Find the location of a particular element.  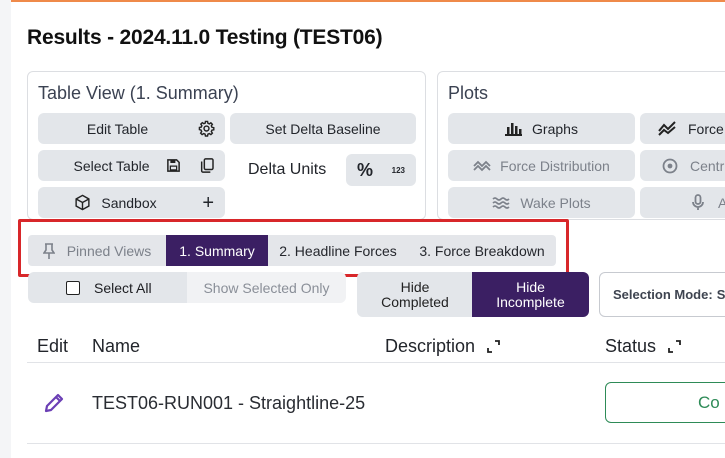

select-table-label: Select Table is located at coordinates (111, 165).